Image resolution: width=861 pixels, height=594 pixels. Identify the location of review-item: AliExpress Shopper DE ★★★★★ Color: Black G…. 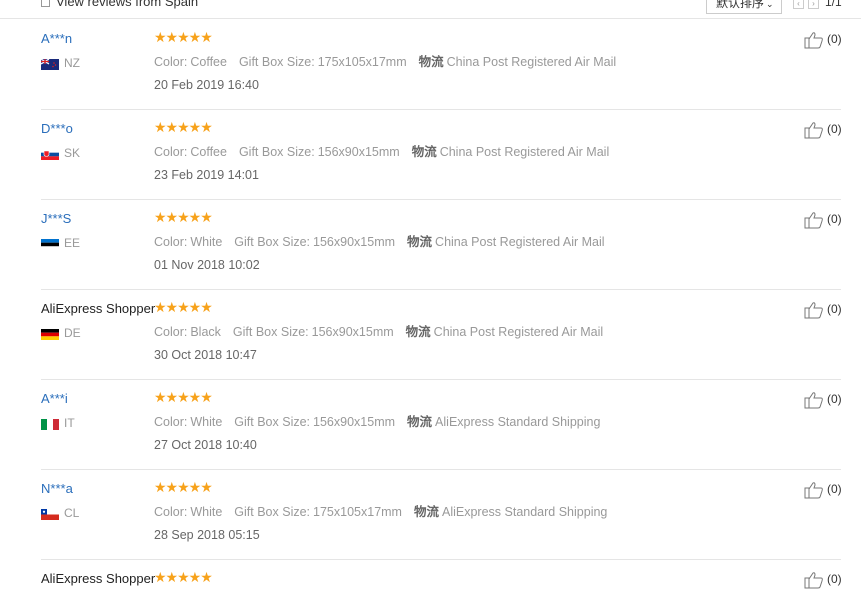
(441, 334).